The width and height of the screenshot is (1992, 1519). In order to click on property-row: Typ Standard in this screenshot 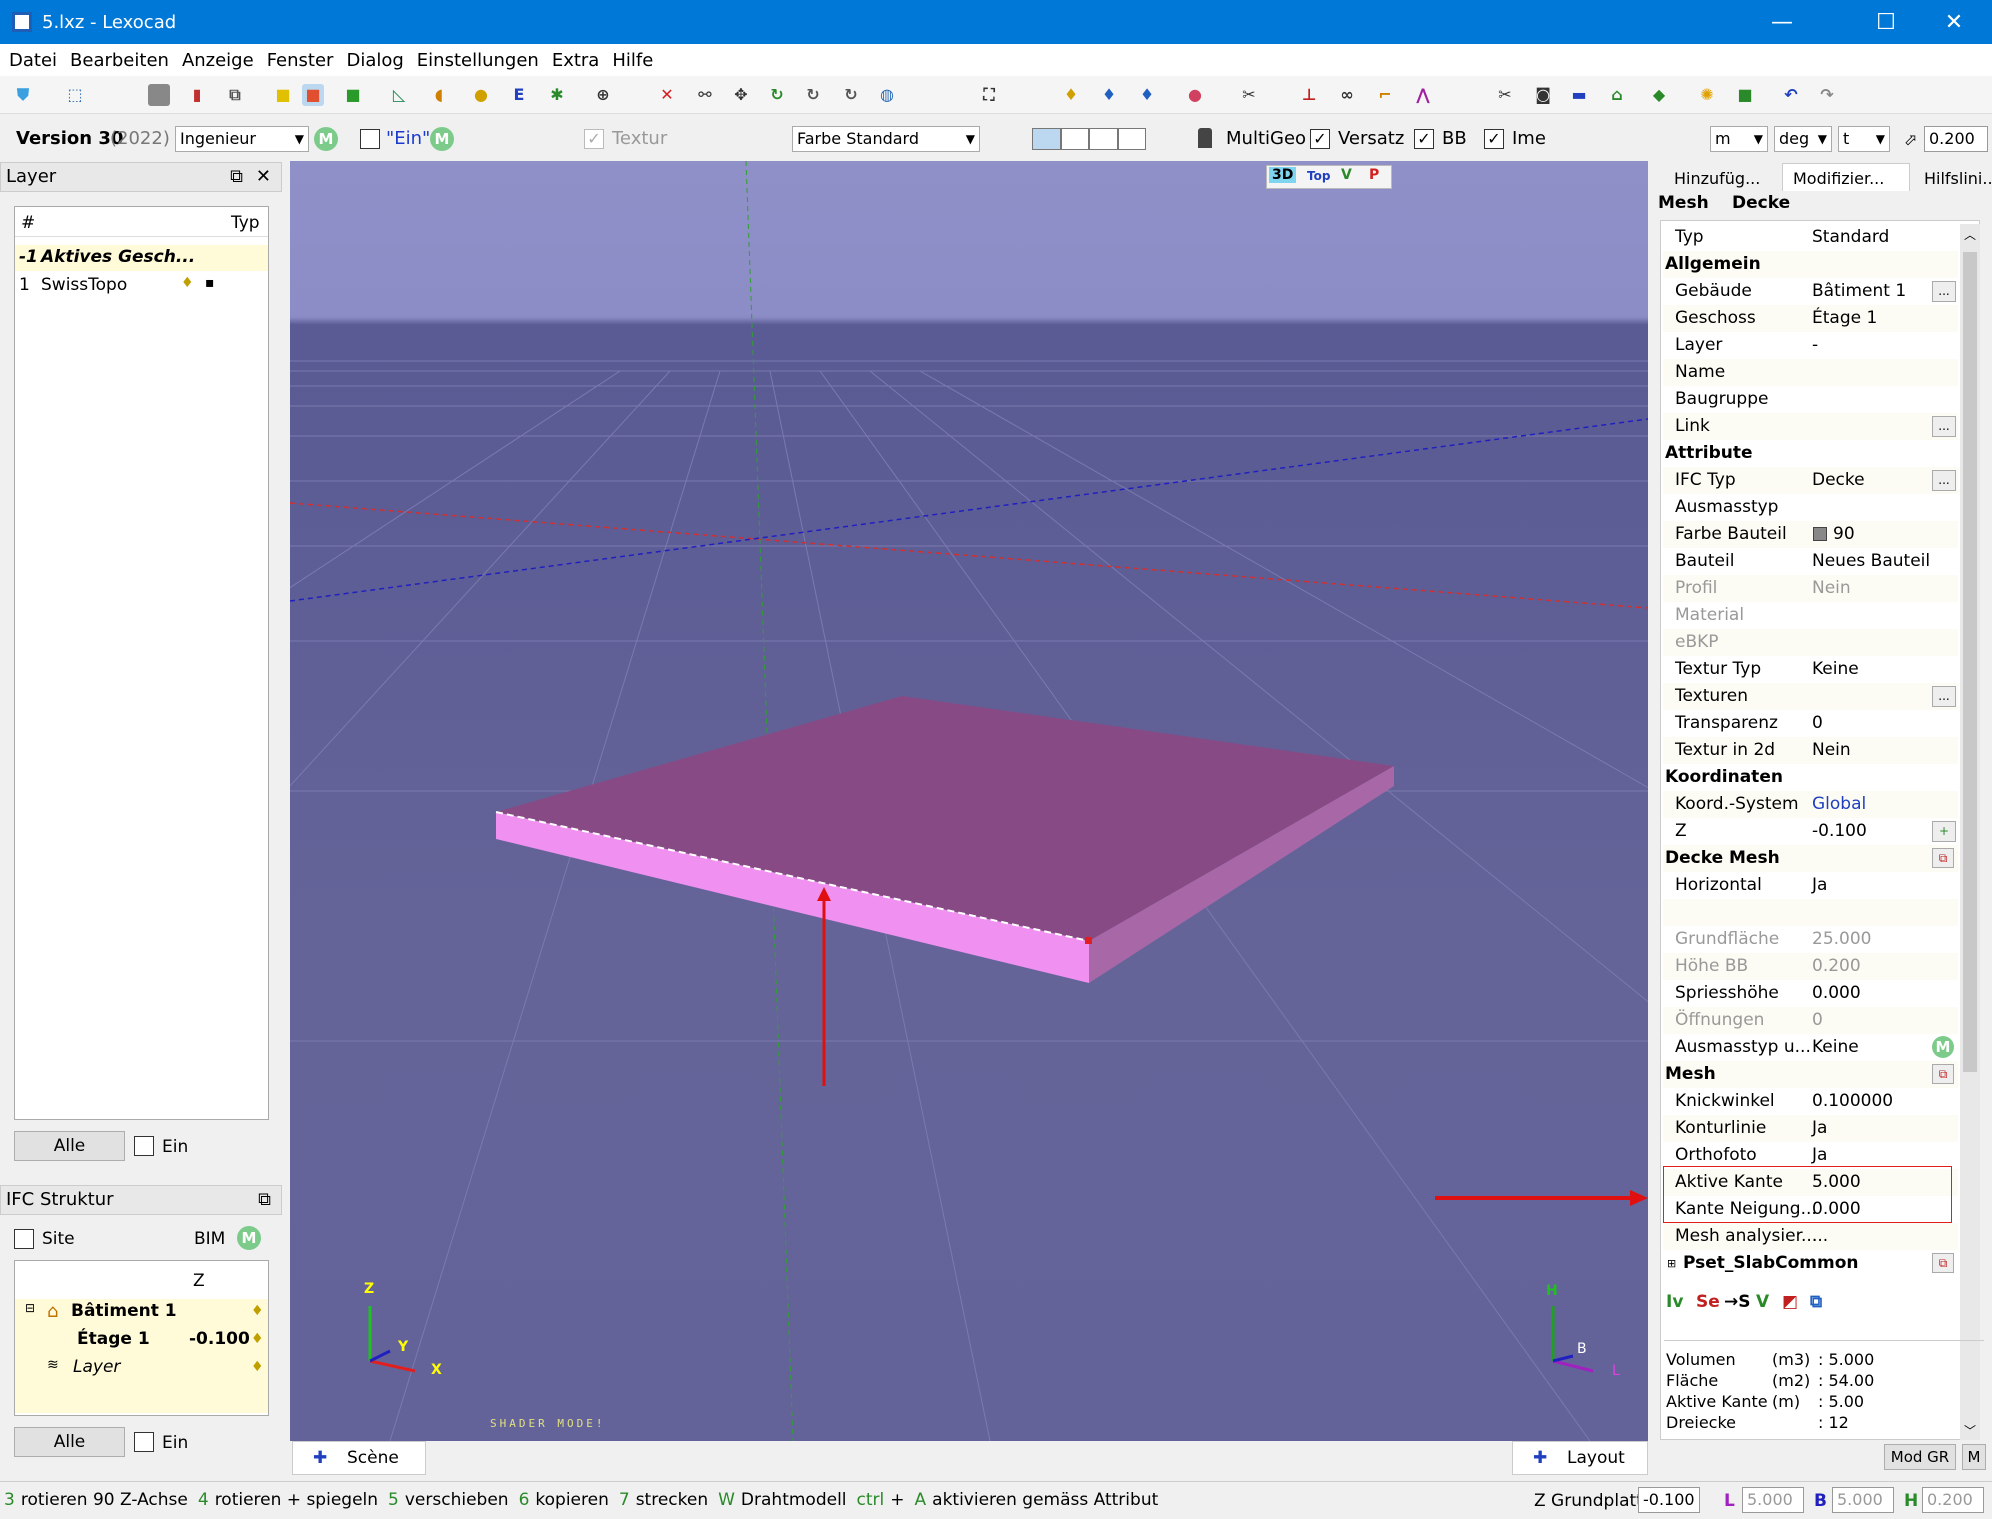, I will do `click(1810, 237)`.